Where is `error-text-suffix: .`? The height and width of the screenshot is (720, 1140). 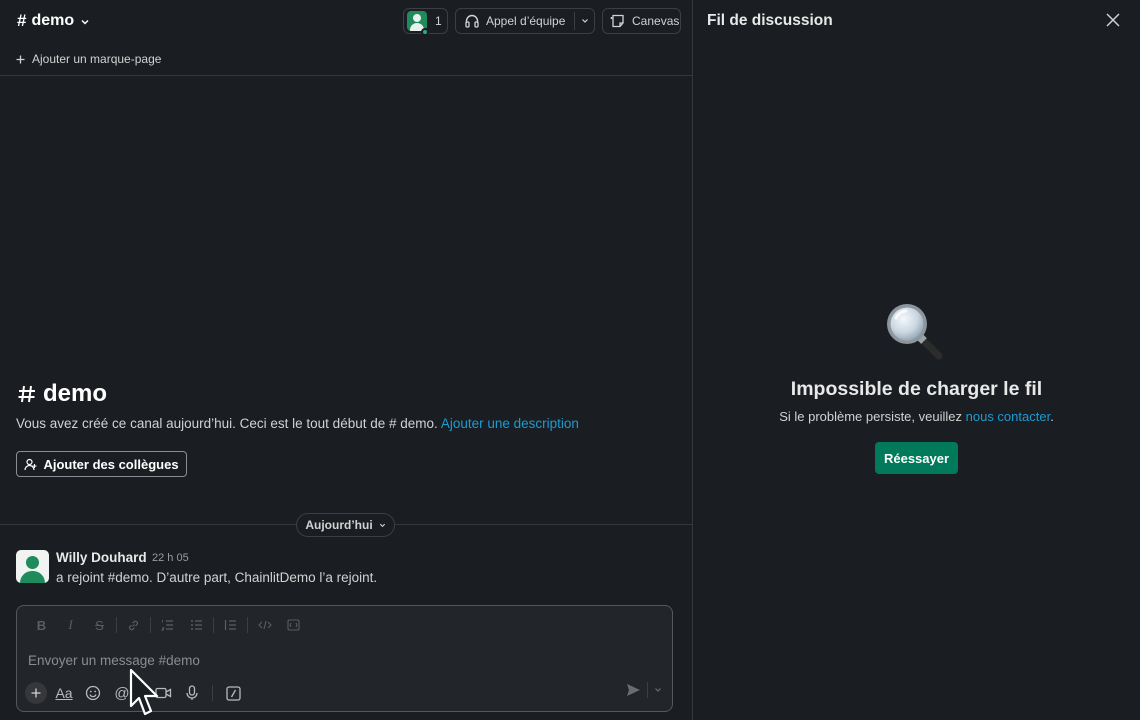
error-text-suffix: . is located at coordinates (1052, 416).